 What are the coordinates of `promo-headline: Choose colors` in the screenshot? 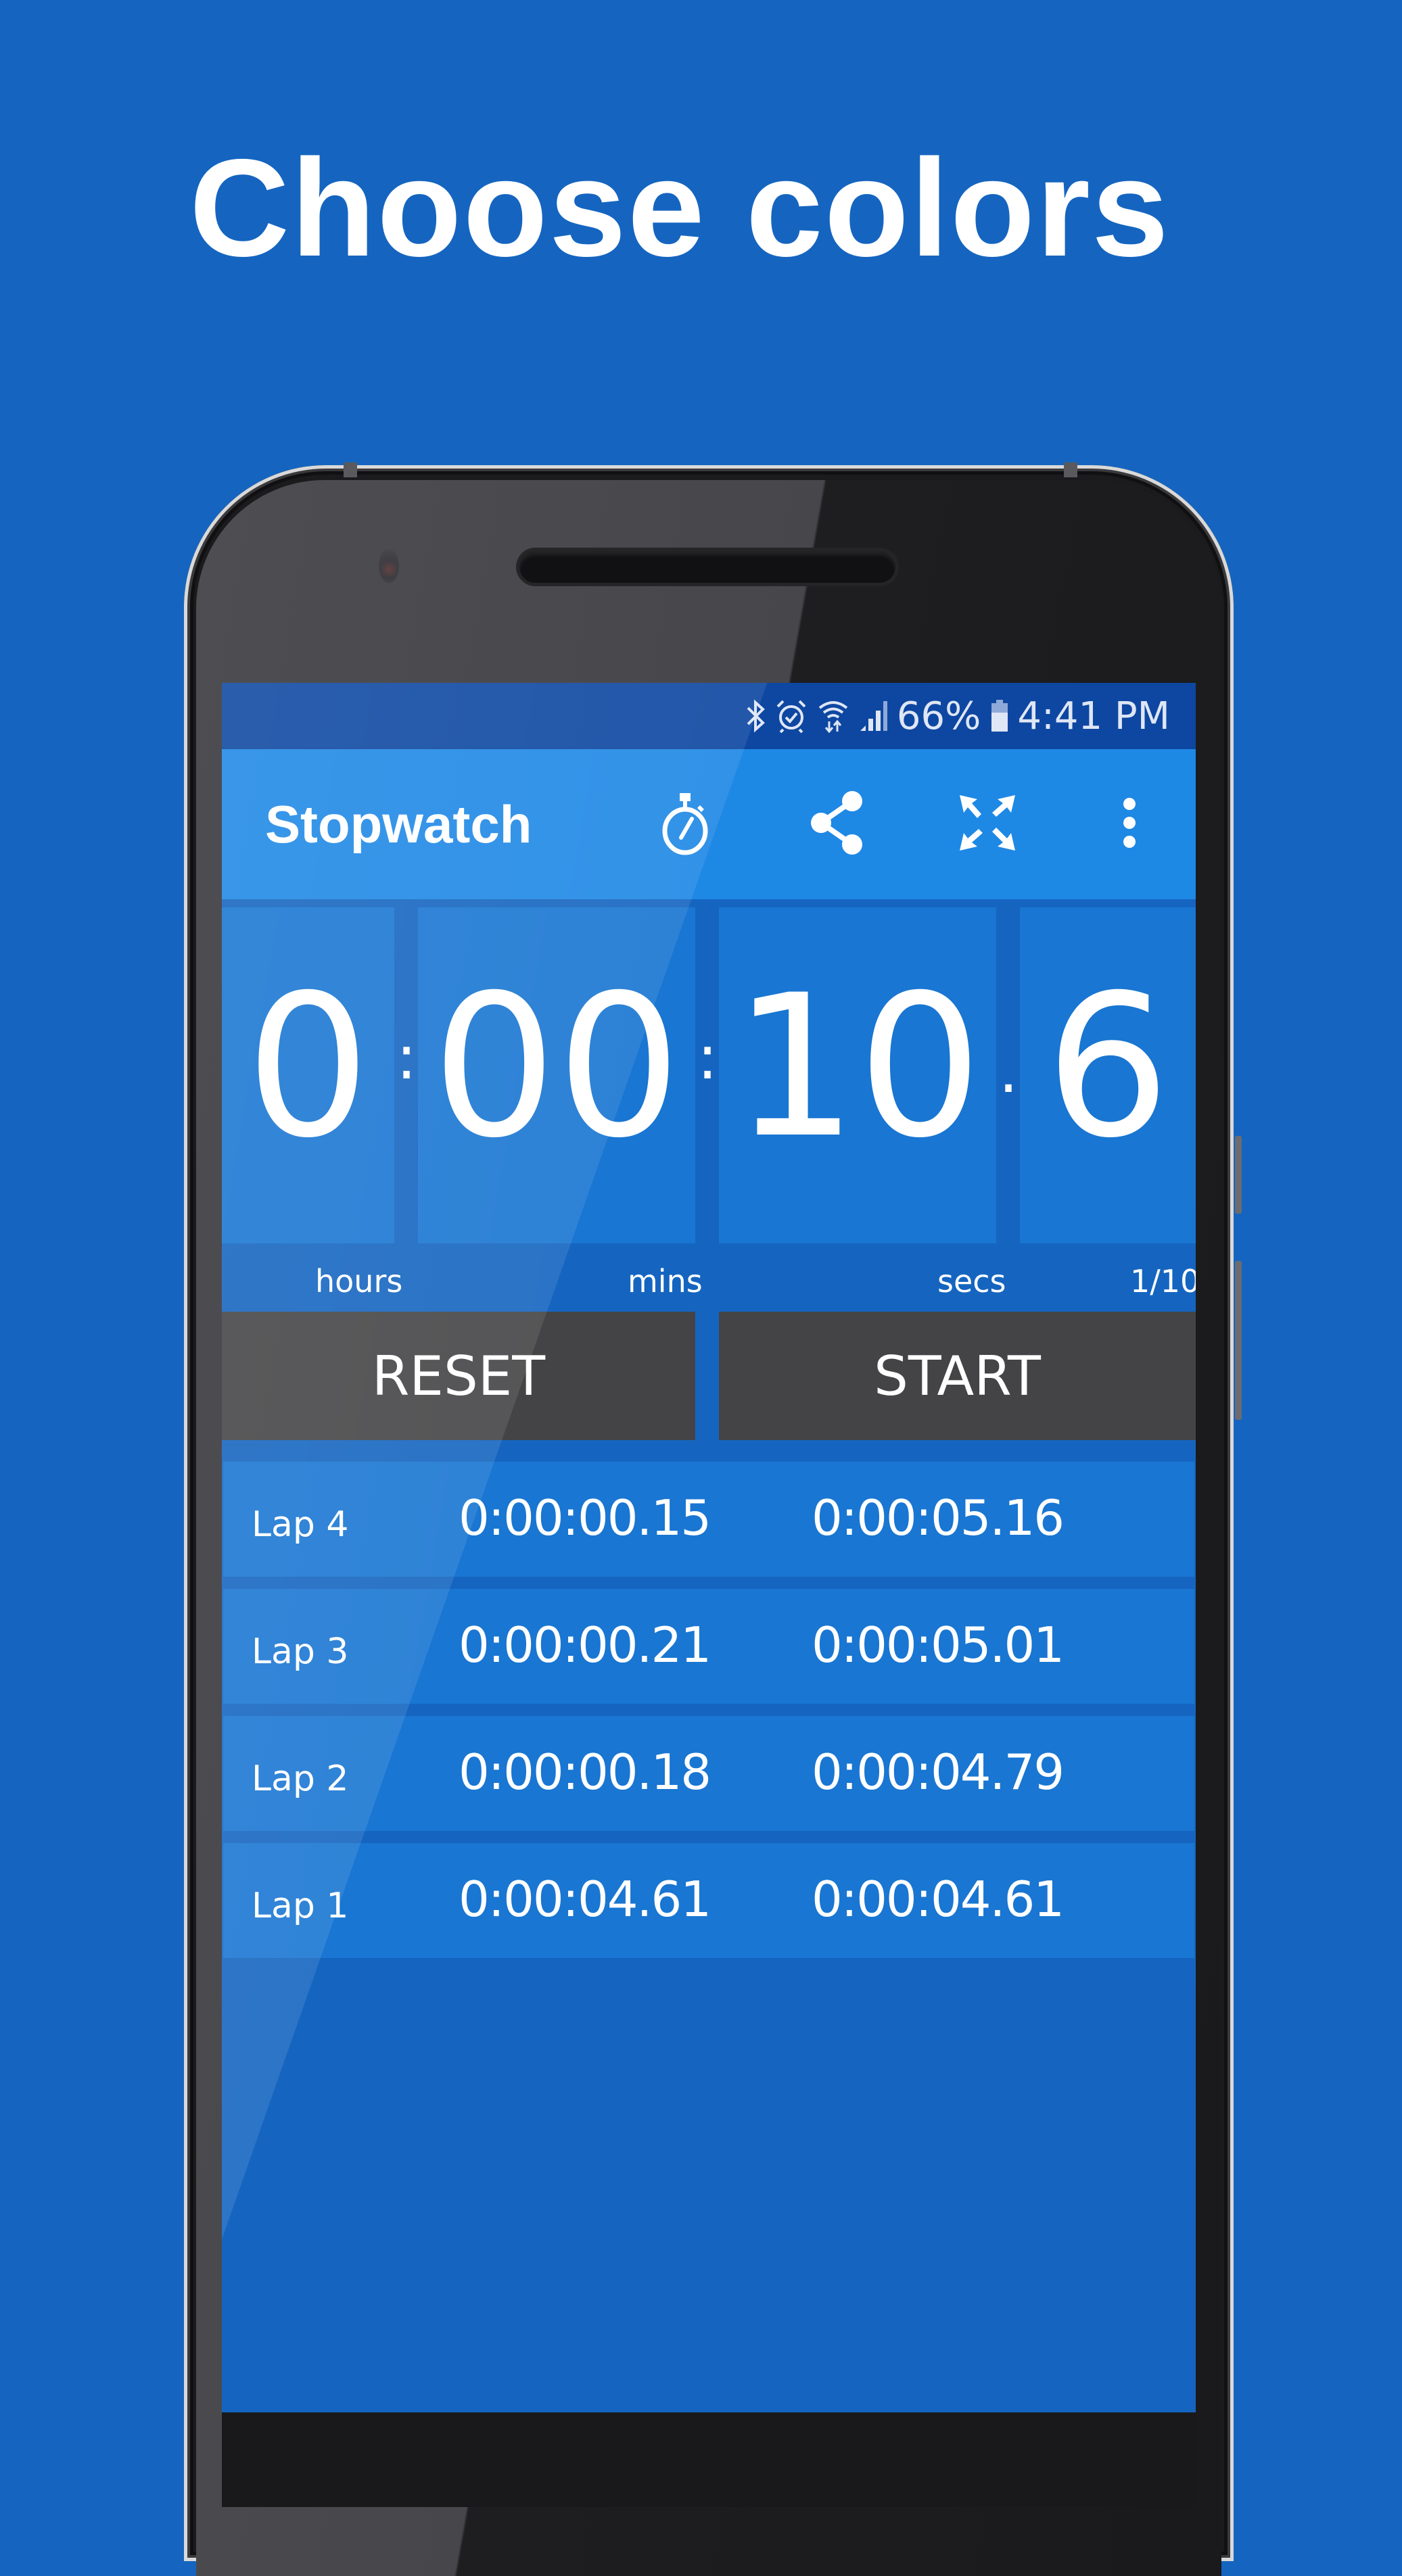 It's located at (679, 207).